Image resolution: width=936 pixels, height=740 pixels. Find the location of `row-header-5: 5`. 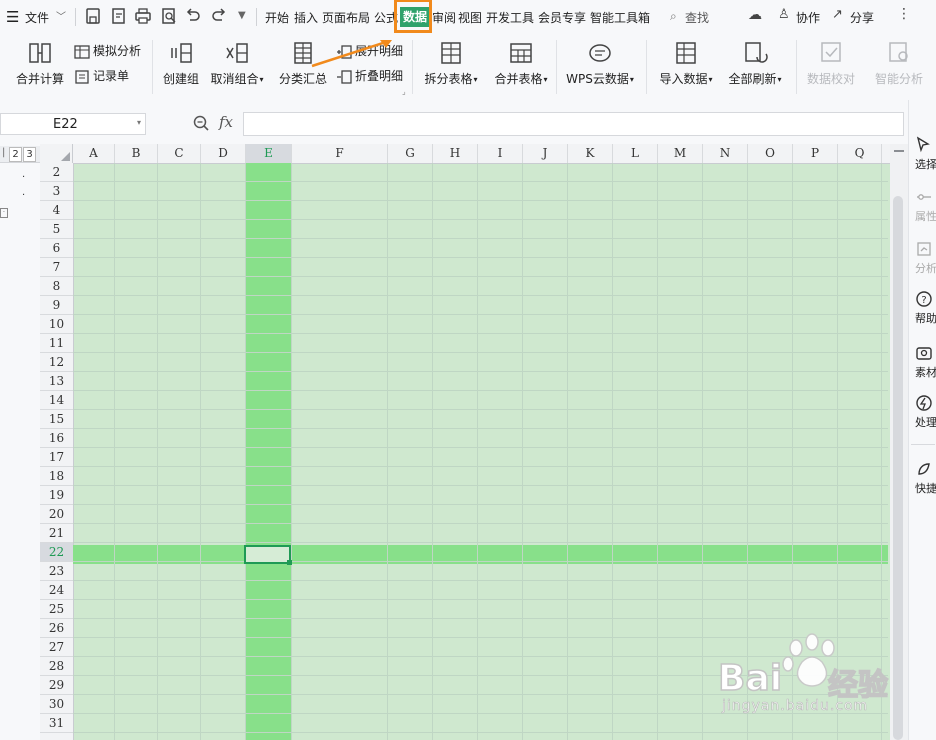

row-header-5: 5 is located at coordinates (56, 229).